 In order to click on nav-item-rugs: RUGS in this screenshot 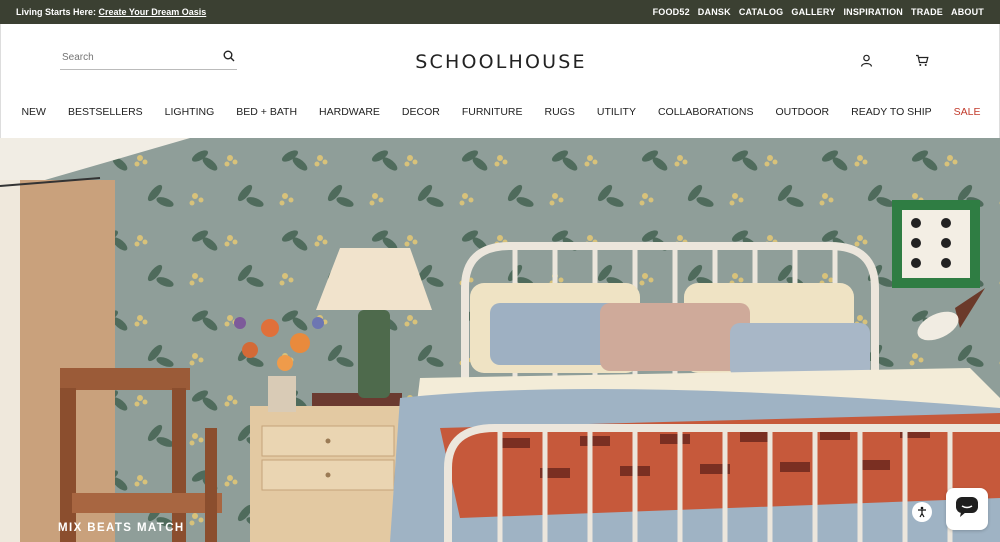, I will do `click(560, 112)`.